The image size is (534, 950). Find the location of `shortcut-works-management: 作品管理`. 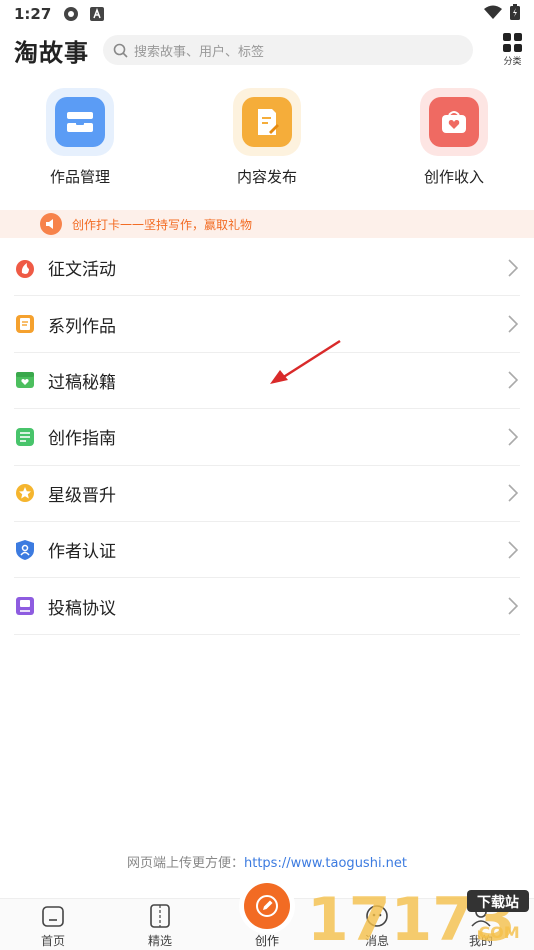

shortcut-works-management: 作品管理 is located at coordinates (80, 137).